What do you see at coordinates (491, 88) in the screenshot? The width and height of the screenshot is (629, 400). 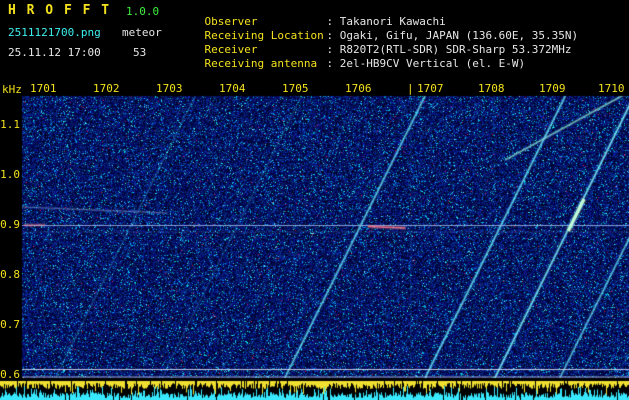 I see `time-tick-1708: 1708` at bounding box center [491, 88].